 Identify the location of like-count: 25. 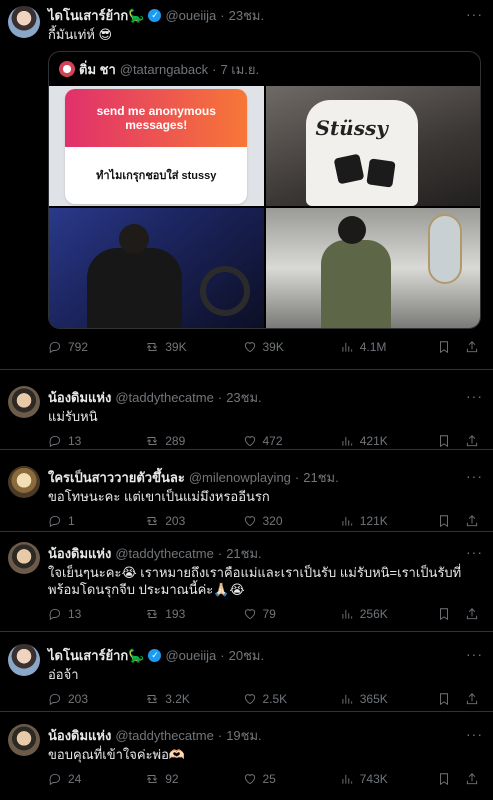
(269, 779).